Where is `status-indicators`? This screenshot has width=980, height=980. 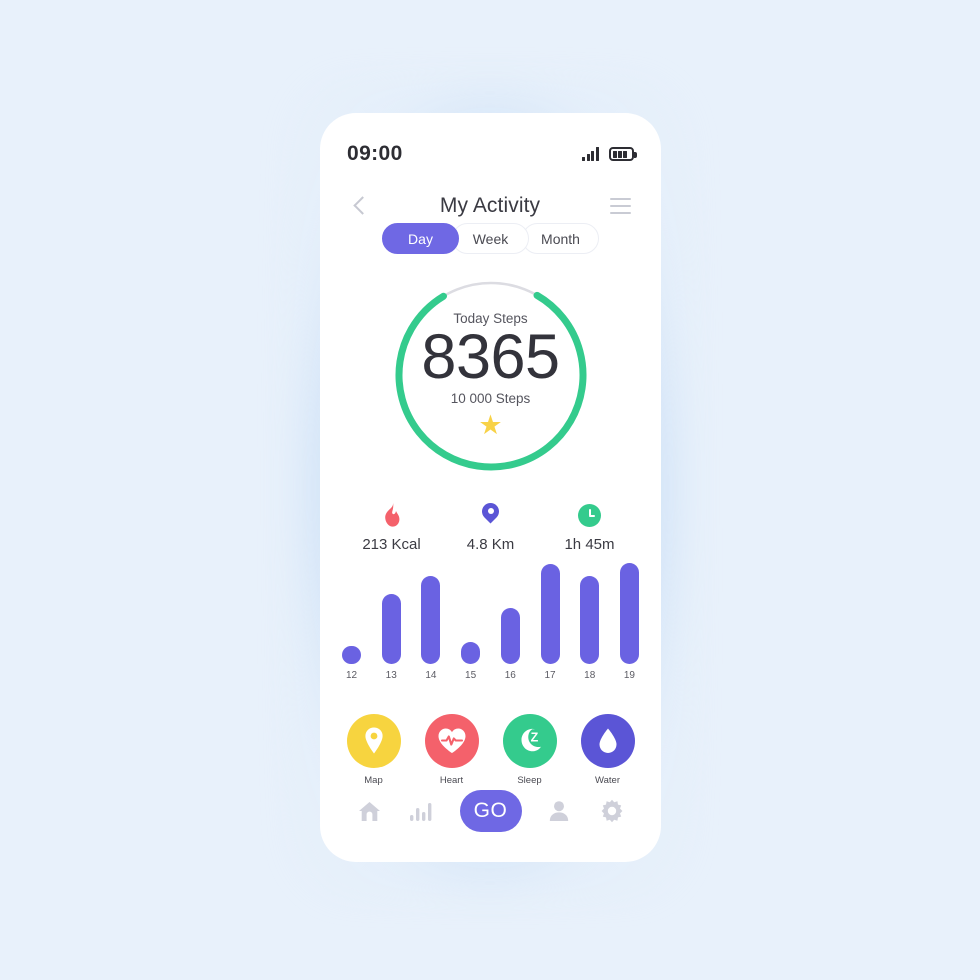 status-indicators is located at coordinates (609, 154).